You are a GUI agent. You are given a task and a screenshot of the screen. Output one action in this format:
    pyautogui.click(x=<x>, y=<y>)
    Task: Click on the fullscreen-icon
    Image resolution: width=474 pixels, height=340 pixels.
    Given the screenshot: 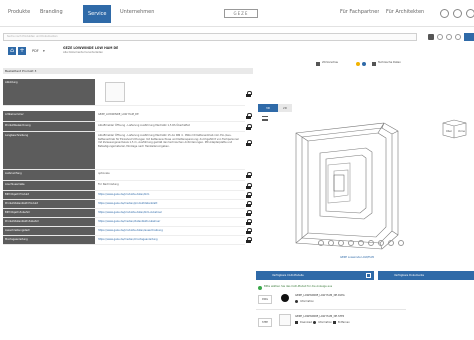 What is the action you would take?
    pyautogui.click(x=401, y=243)
    